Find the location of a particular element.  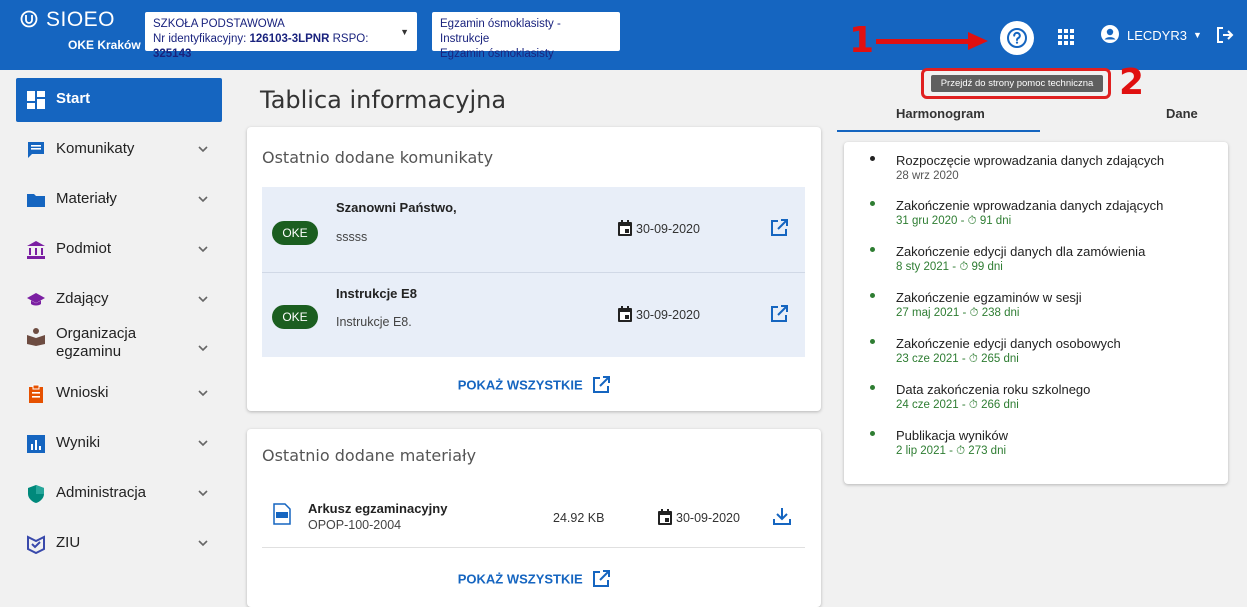

bar-chart-icon is located at coordinates (36, 444).